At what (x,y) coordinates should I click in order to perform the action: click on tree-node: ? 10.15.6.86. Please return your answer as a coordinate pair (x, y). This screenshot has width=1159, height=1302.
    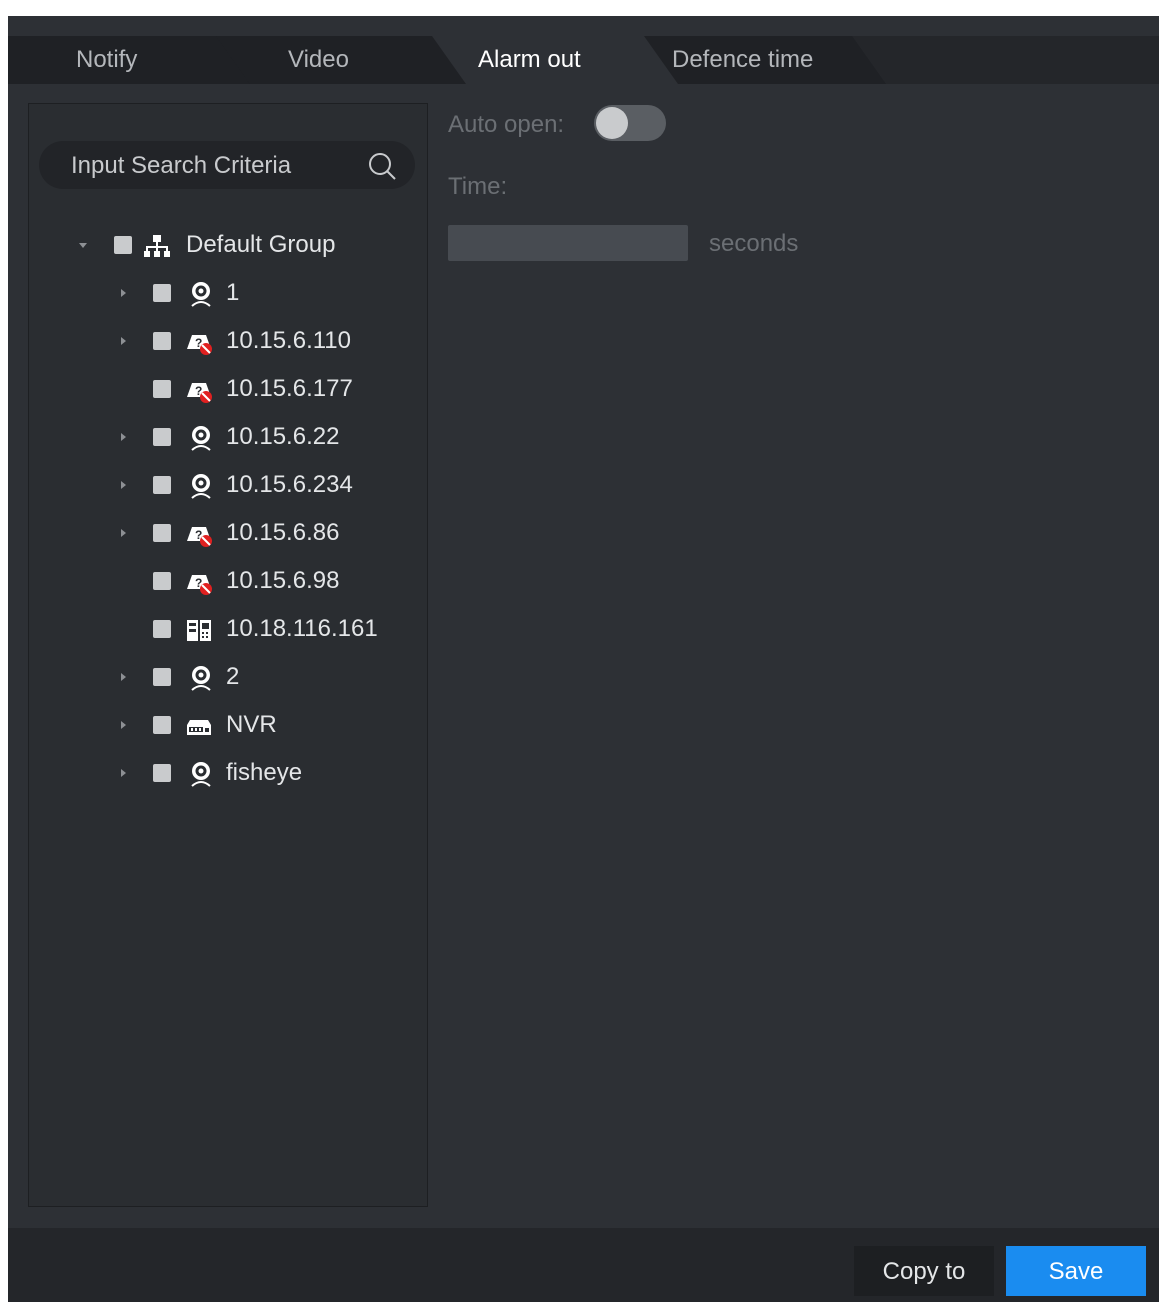
    Looking at the image, I should click on (228, 533).